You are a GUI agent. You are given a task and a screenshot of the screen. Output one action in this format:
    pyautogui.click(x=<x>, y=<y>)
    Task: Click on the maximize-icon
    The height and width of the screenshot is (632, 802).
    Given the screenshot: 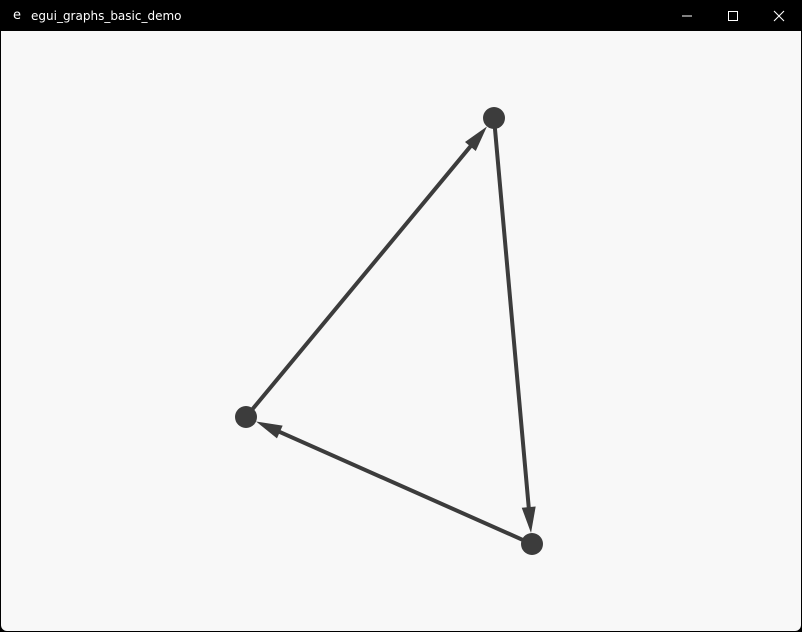 What is the action you would take?
    pyautogui.click(x=733, y=15)
    